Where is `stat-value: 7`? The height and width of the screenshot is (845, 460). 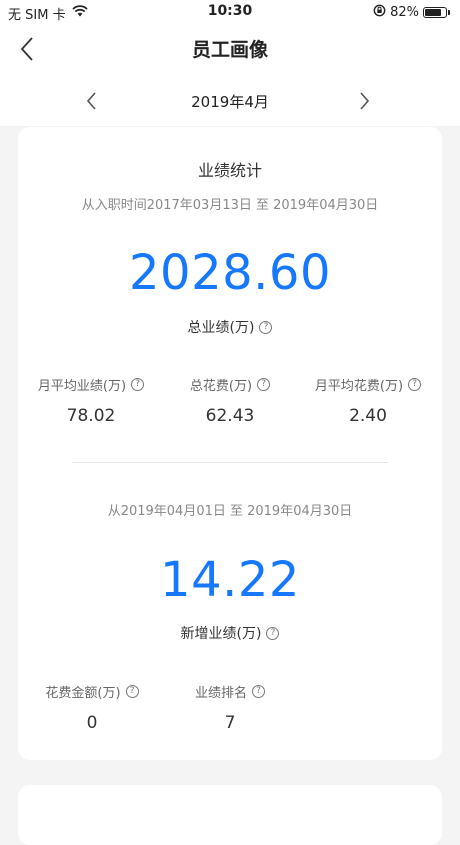
stat-value: 7 is located at coordinates (230, 723).